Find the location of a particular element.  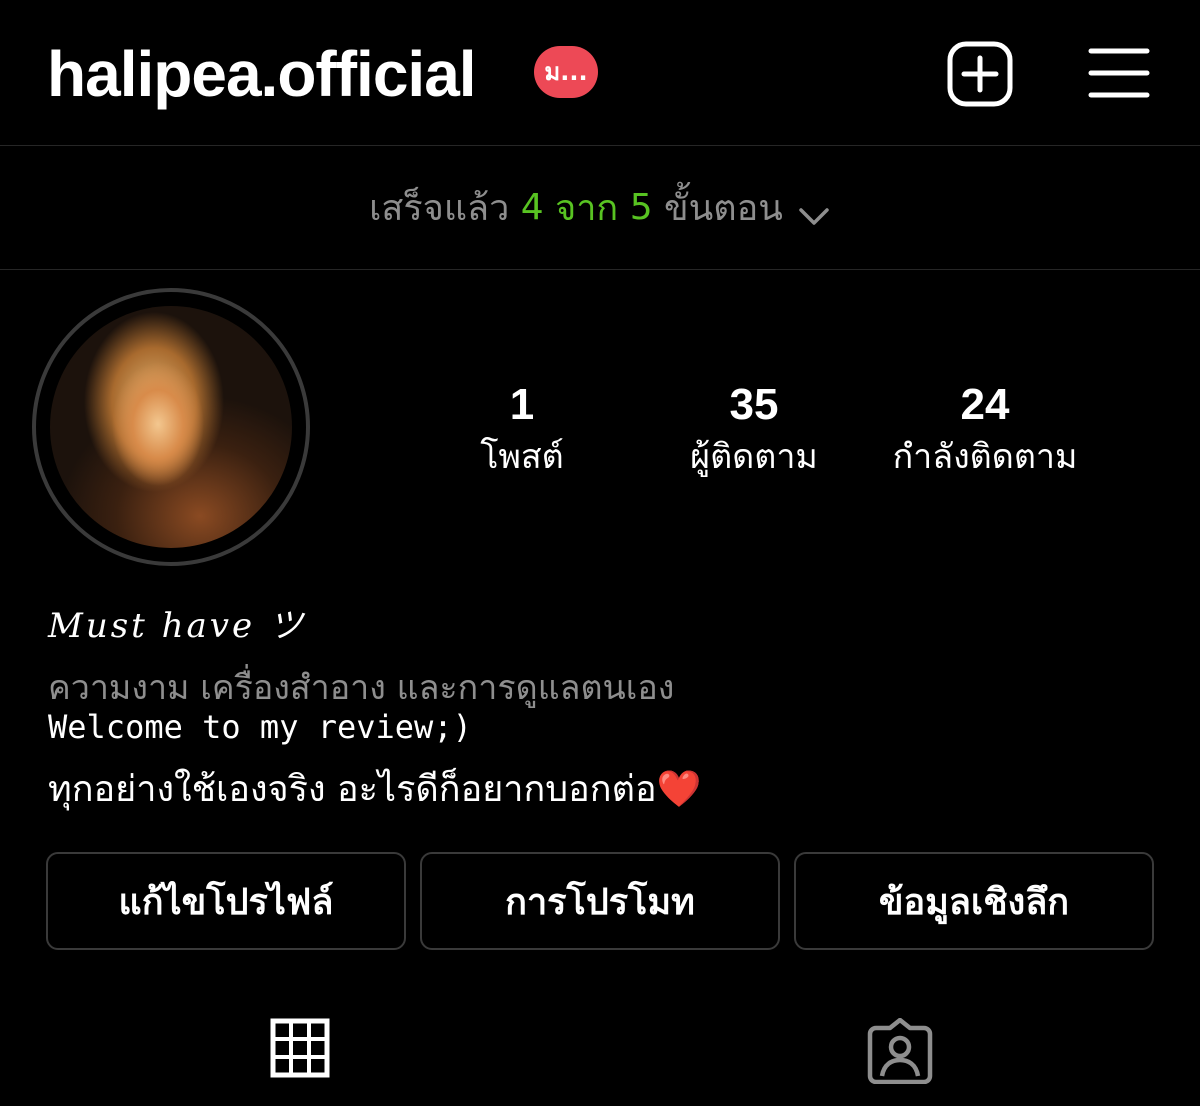

bio-category: ความงาม เครื่องสำอาง และการดูแลตนเอง is located at coordinates (361, 688).